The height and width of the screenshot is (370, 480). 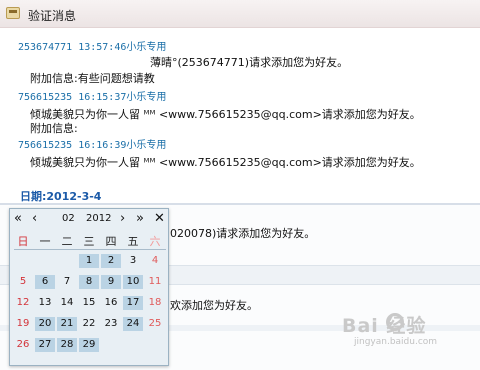 I want to click on window-titlebar: 验证消息, so click(x=240, y=14).